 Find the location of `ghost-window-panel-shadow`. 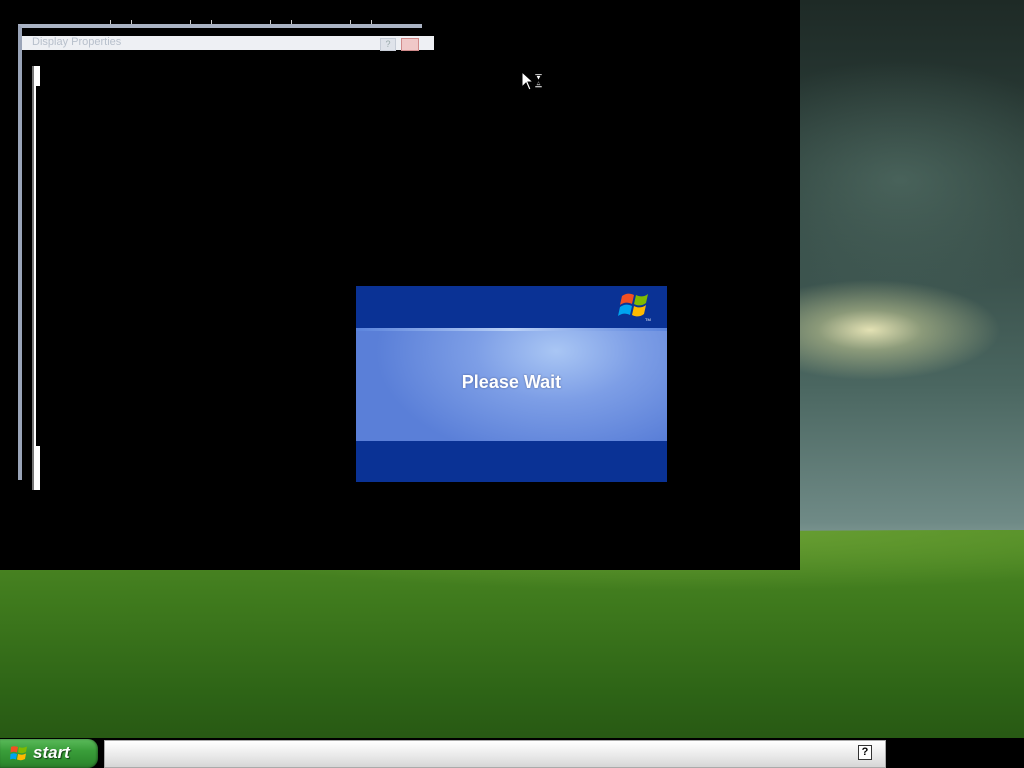

ghost-window-panel-shadow is located at coordinates (38, 266).